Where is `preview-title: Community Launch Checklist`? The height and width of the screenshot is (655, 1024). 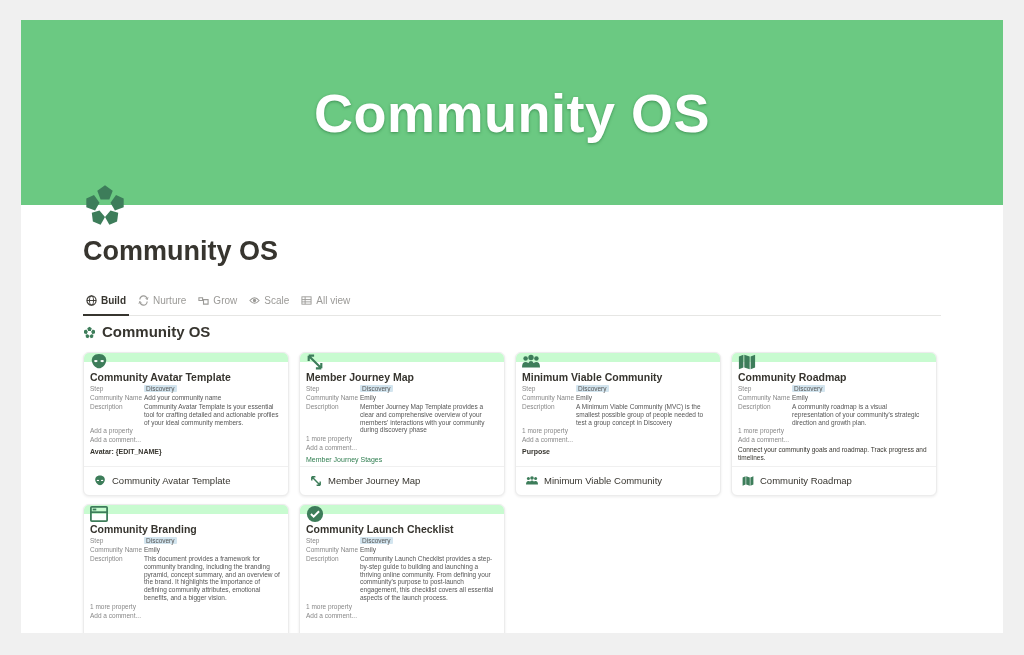 preview-title: Community Launch Checklist is located at coordinates (380, 529).